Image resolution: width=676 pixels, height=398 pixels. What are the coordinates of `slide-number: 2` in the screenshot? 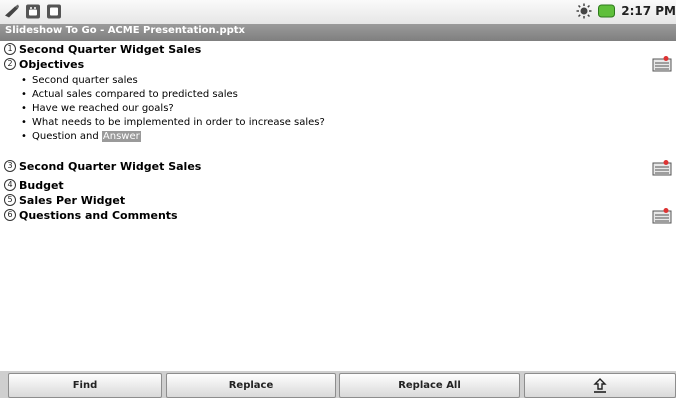 It's located at (10, 64).